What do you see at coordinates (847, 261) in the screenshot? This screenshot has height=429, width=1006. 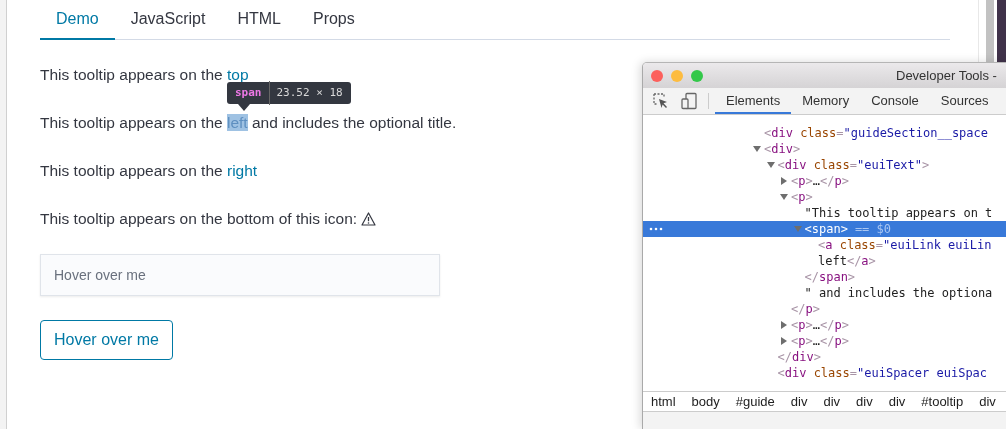 I see `dom-node-line: left</a>` at bounding box center [847, 261].